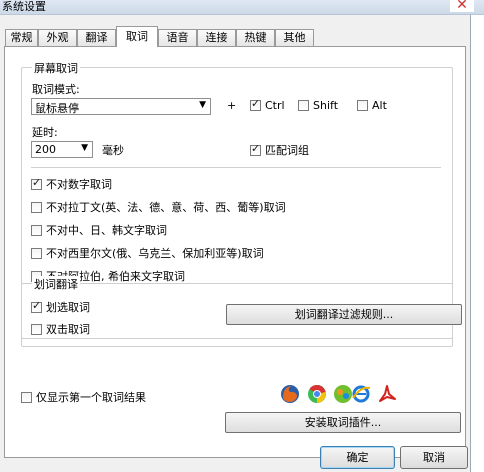 The height and width of the screenshot is (472, 484). I want to click on ok-button: 确定, so click(357, 457).